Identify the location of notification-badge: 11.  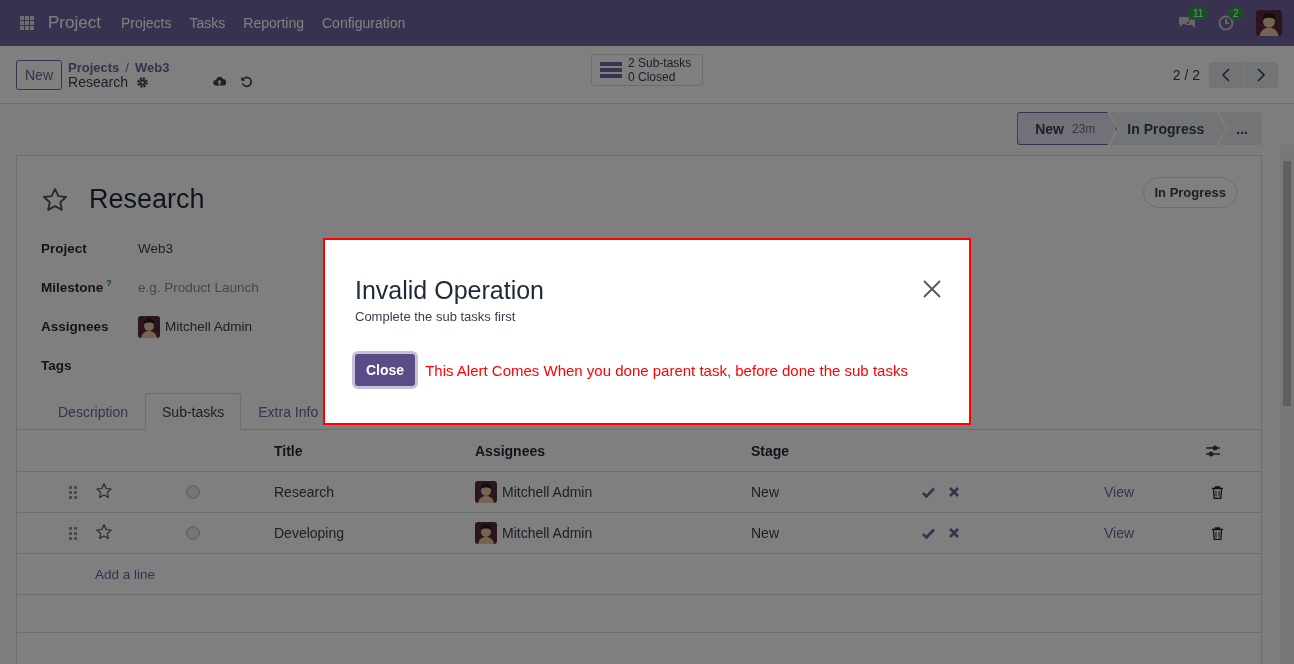
(1198, 13).